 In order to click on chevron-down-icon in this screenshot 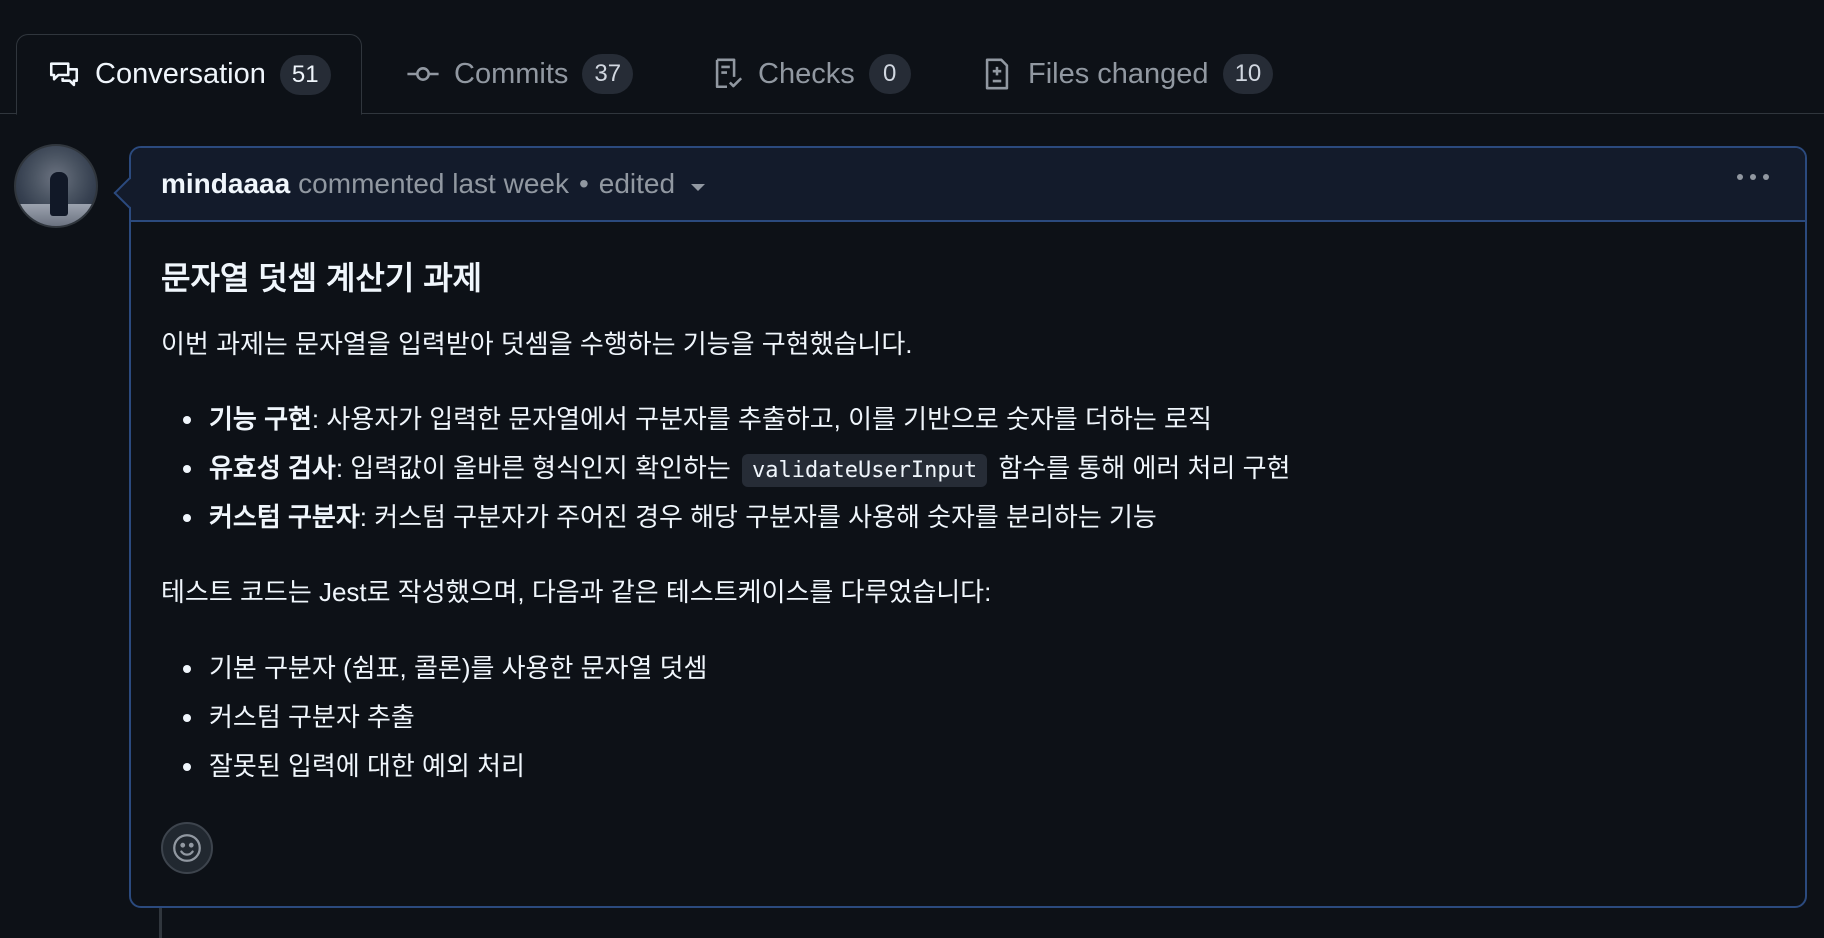, I will do `click(698, 187)`.